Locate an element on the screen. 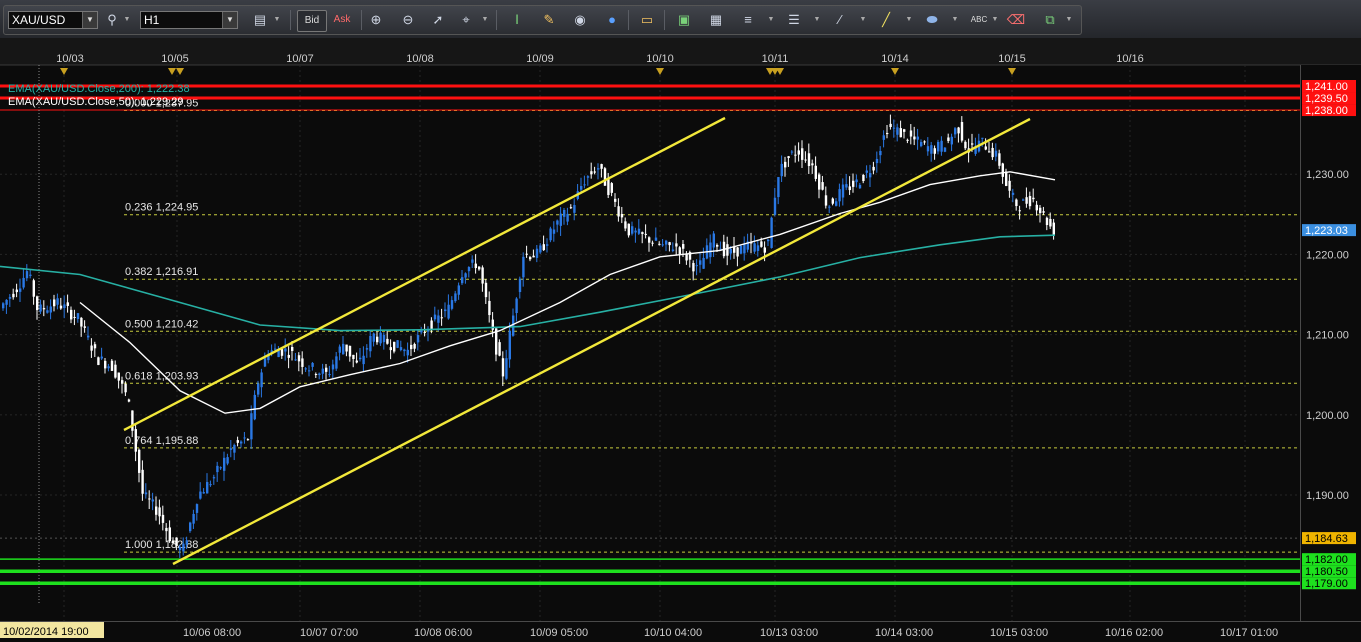  layers-icon: ⧉ is located at coordinates (1050, 20).